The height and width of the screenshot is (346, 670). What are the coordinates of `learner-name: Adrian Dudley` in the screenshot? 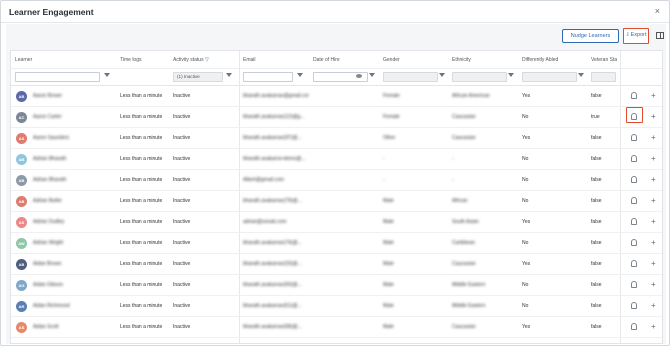 It's located at (71, 222).